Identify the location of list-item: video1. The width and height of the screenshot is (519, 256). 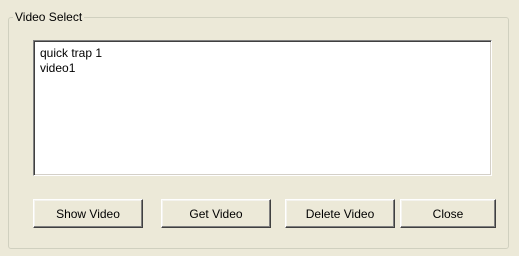
(262, 68).